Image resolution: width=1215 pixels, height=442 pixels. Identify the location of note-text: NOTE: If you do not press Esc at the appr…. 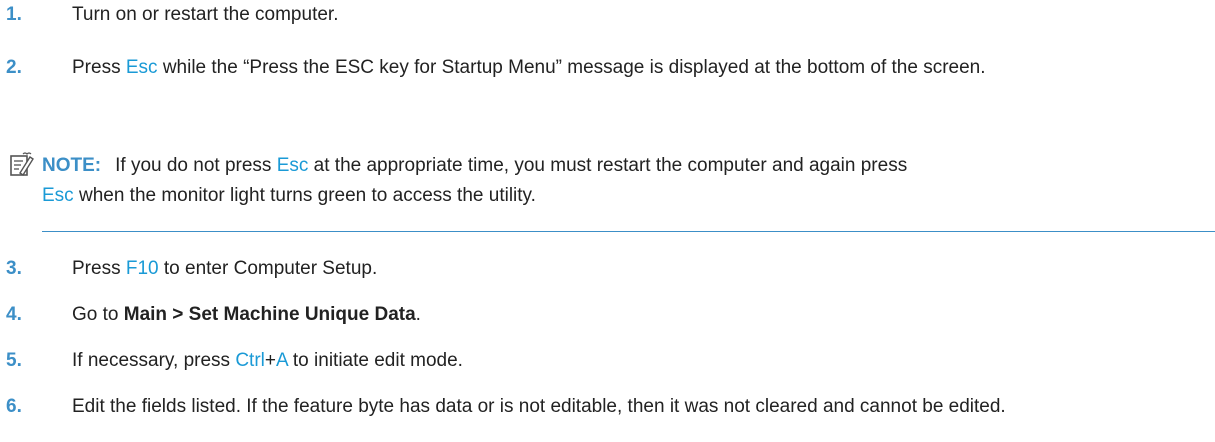
(475, 180).